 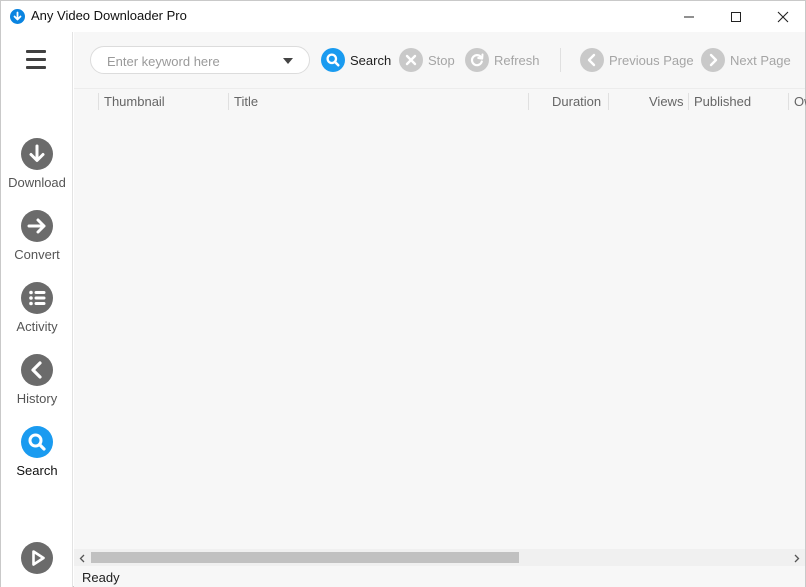 What do you see at coordinates (517, 60) in the screenshot?
I see `refresh-button-label: Refresh` at bounding box center [517, 60].